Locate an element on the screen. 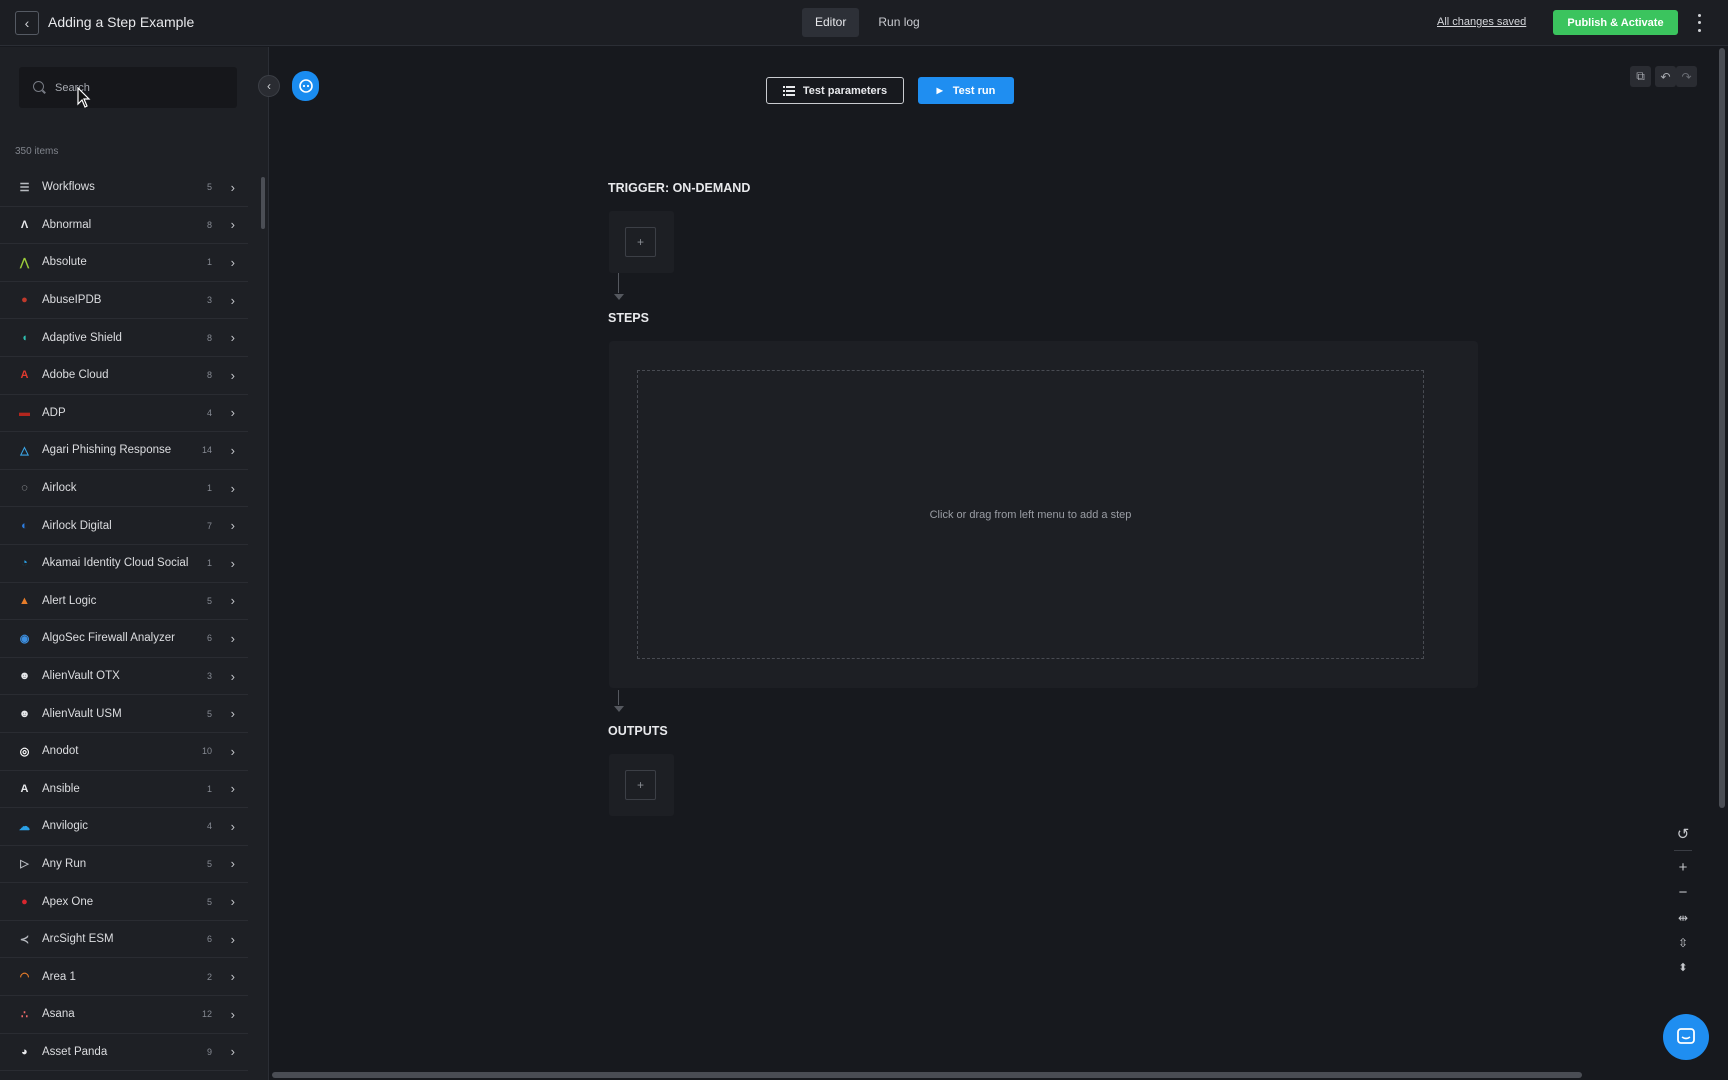 The image size is (1728, 1080). list-item: ☰ Workflows 5 › is located at coordinates (124, 188).